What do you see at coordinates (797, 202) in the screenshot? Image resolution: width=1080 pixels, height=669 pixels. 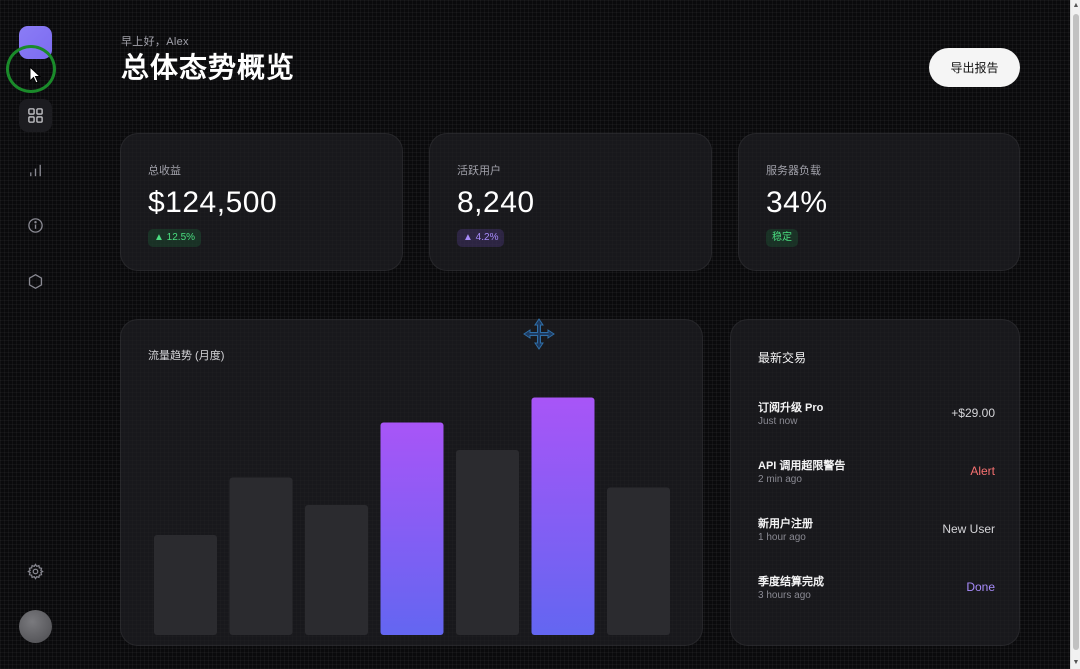 I see `stat-value: 34%` at bounding box center [797, 202].